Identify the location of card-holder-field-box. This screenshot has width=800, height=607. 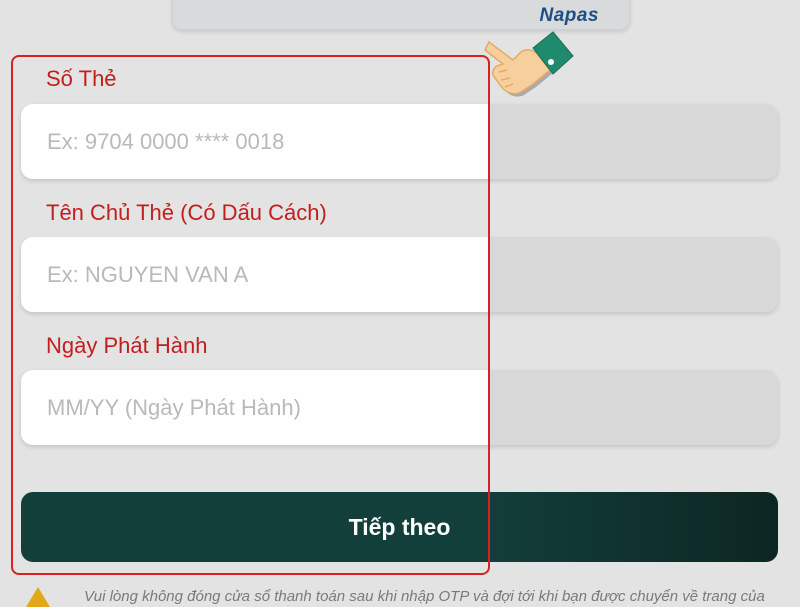
(399, 274).